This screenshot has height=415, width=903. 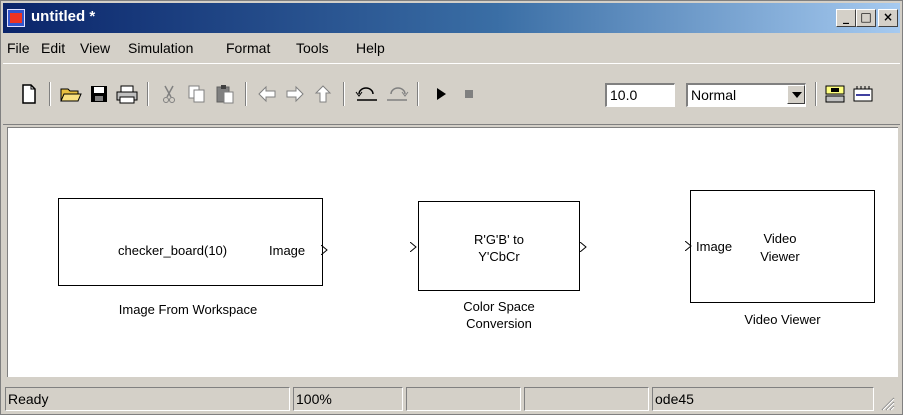 What do you see at coordinates (188, 309) in the screenshot?
I see `block-caption: Image From Workspace` at bounding box center [188, 309].